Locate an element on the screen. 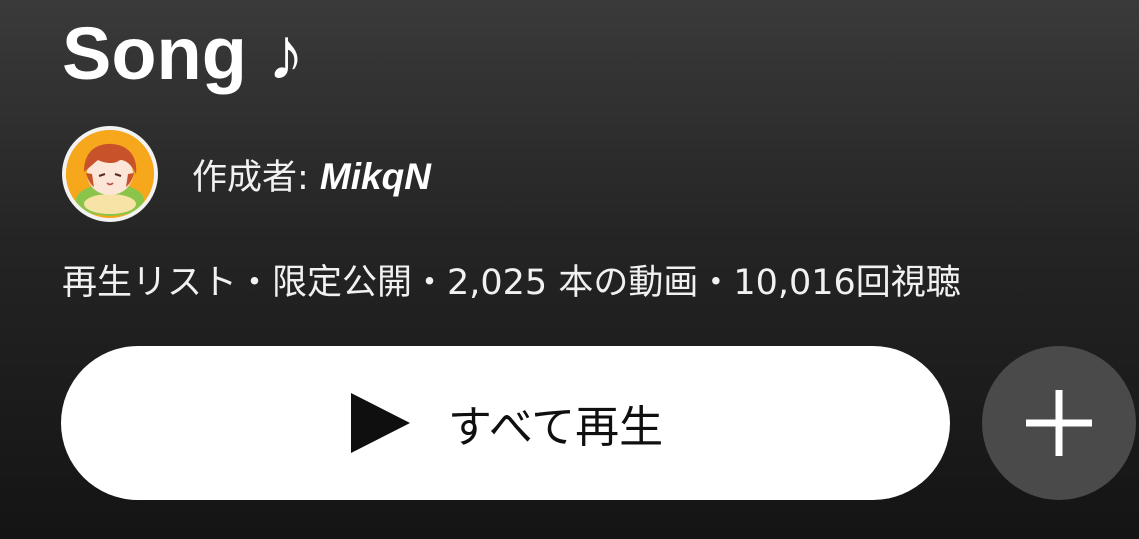 This screenshot has height=539, width=1139. author-credit: 作成者: MikqN is located at coordinates (311, 174).